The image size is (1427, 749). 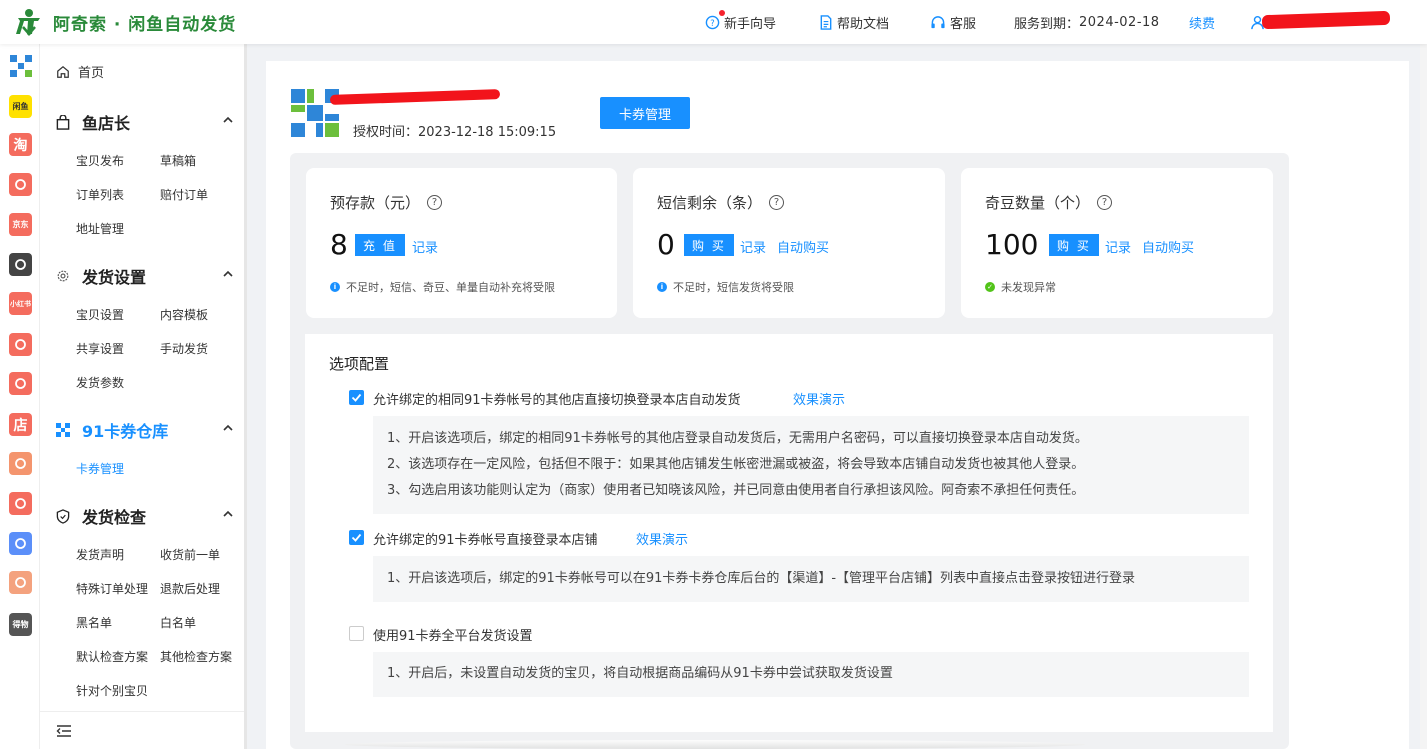 What do you see at coordinates (20, 144) in the screenshot?
I see `taobao-app-icon: 淘` at bounding box center [20, 144].